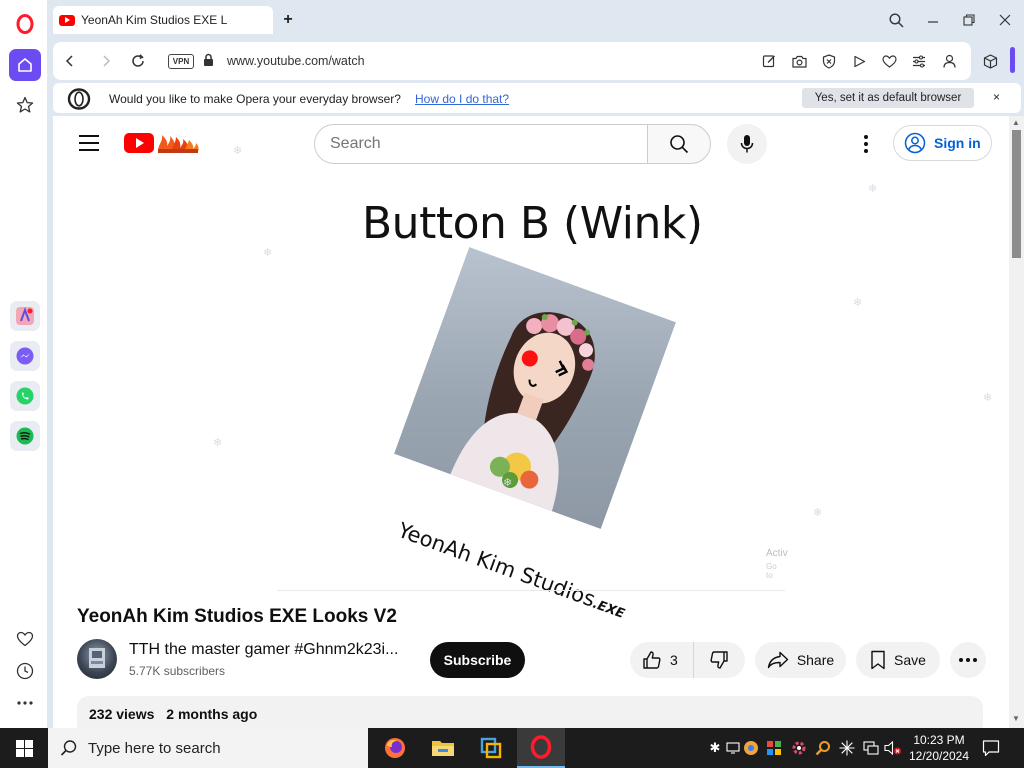 Image resolution: width=1024 pixels, height=768 pixels. I want to click on youtube-logo-icon, so click(139, 143).